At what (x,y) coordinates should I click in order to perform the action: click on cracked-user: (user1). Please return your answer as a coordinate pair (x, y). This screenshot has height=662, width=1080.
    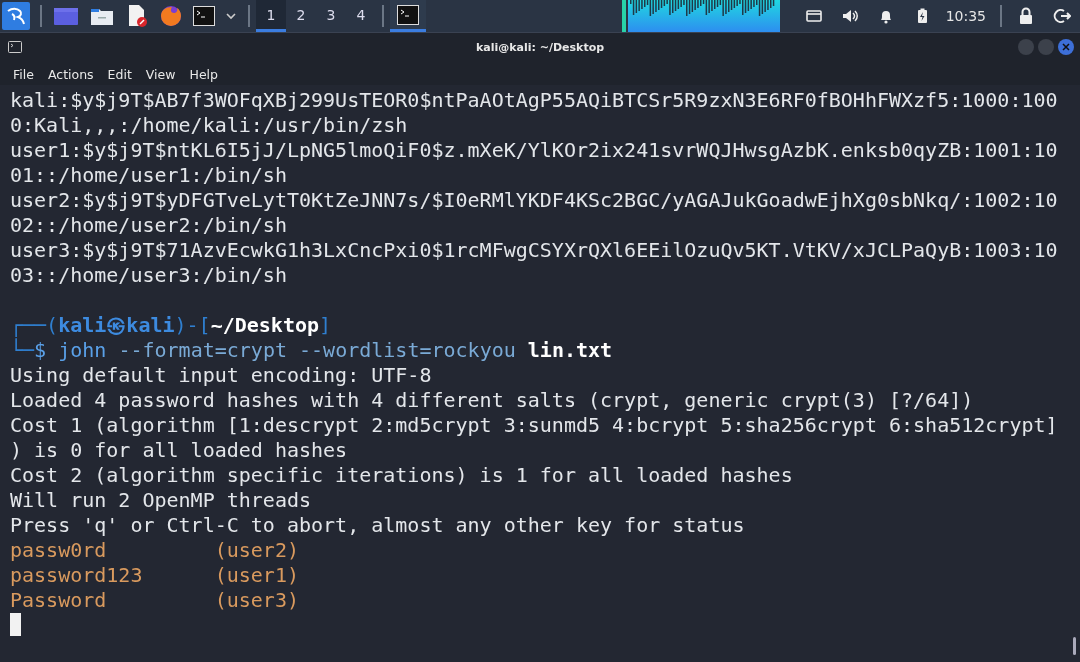
    Looking at the image, I should click on (256, 575).